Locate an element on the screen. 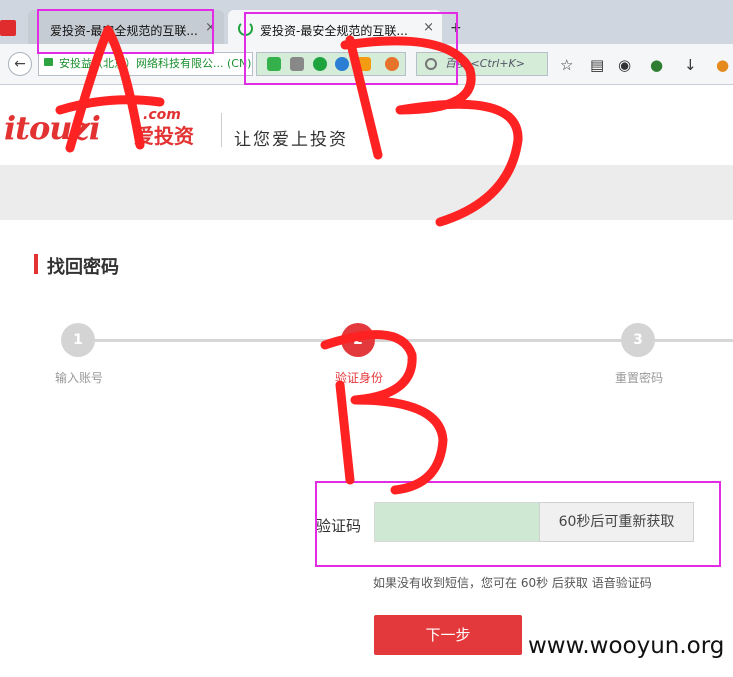 Image resolution: width=733 pixels, height=677 pixels. annotation-box-tab-a is located at coordinates (125, 31).